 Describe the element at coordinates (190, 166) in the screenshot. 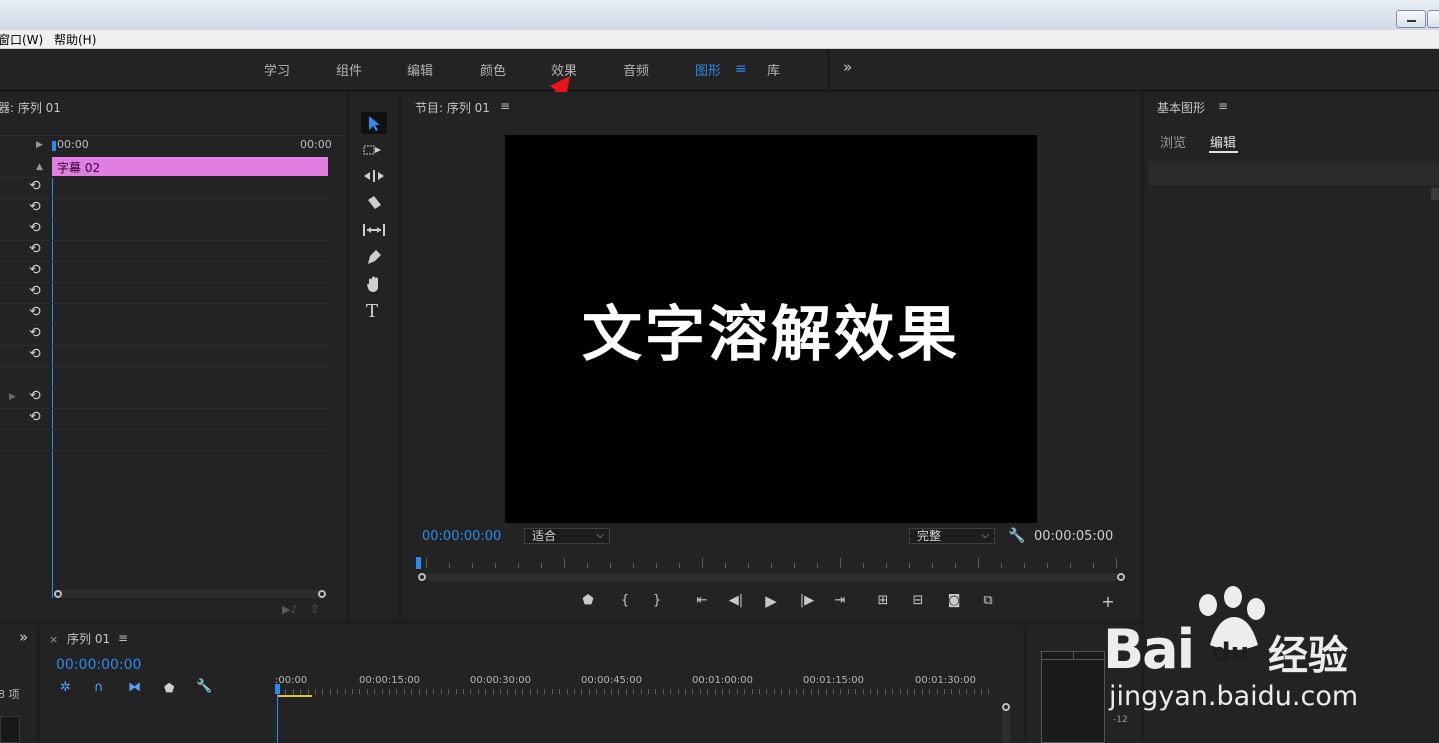

I see `clip-bar: 字幕 02` at that location.